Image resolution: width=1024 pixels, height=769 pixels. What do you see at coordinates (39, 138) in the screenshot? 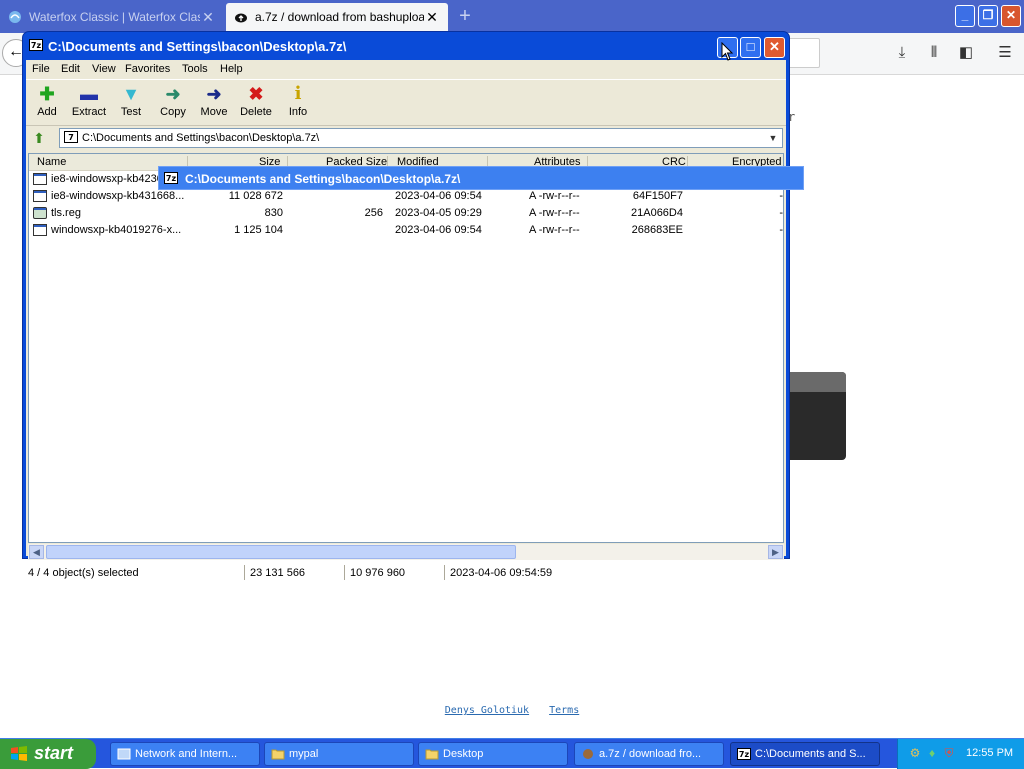
I see `folder-up-icon: ⬆` at bounding box center [39, 138].